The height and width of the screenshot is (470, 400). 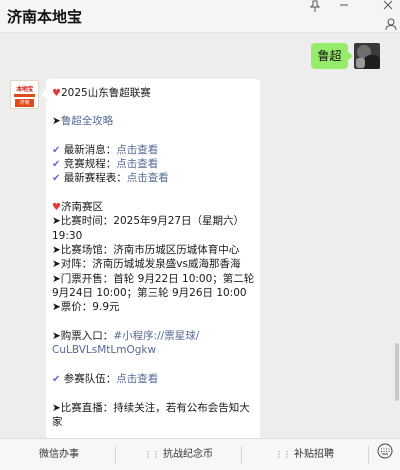 I want to click on message-line-division: ♥济南赛区, so click(x=77, y=207).